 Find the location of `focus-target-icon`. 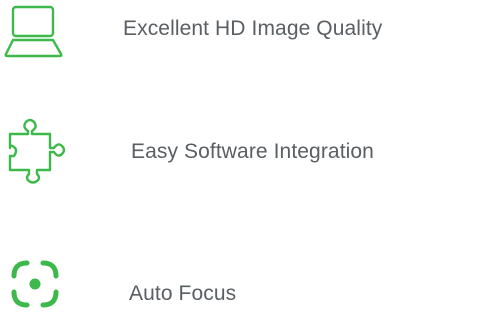

focus-target-icon is located at coordinates (35, 284).